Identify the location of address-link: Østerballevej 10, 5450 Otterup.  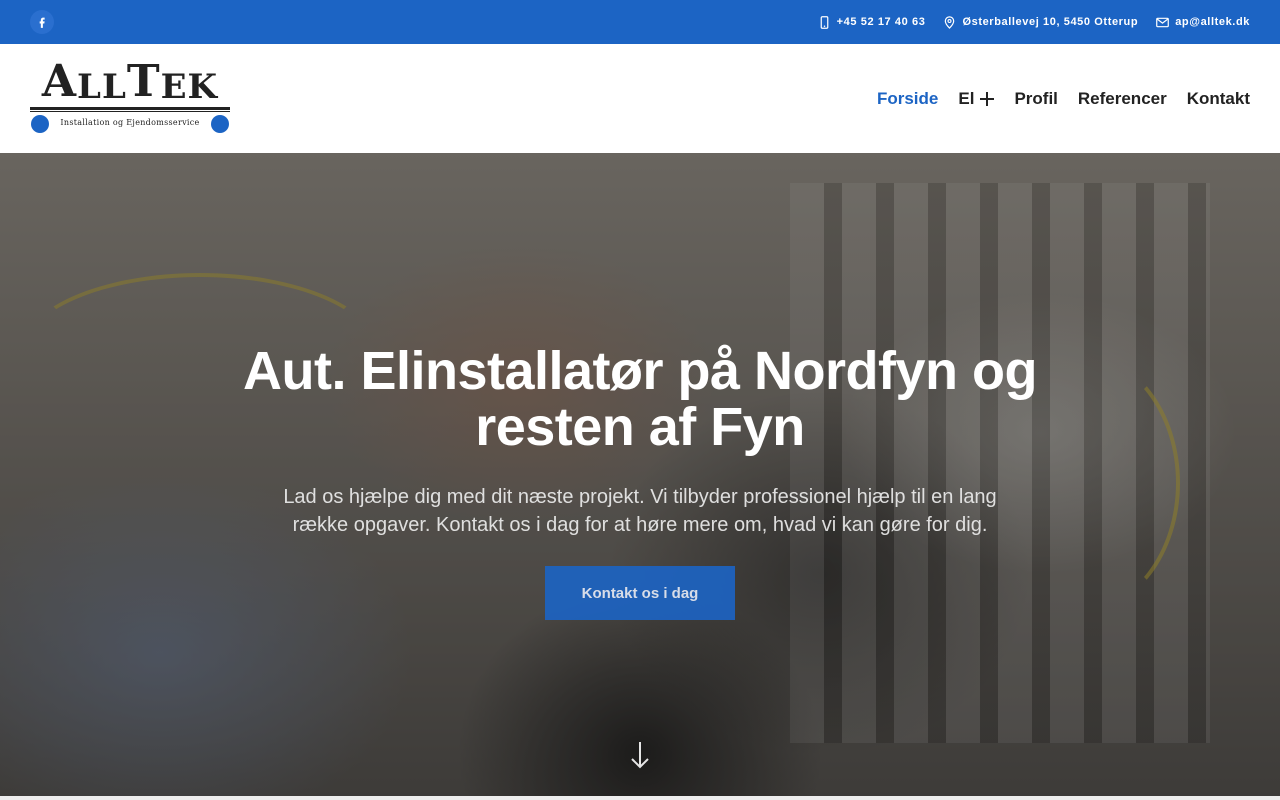
(1041, 22).